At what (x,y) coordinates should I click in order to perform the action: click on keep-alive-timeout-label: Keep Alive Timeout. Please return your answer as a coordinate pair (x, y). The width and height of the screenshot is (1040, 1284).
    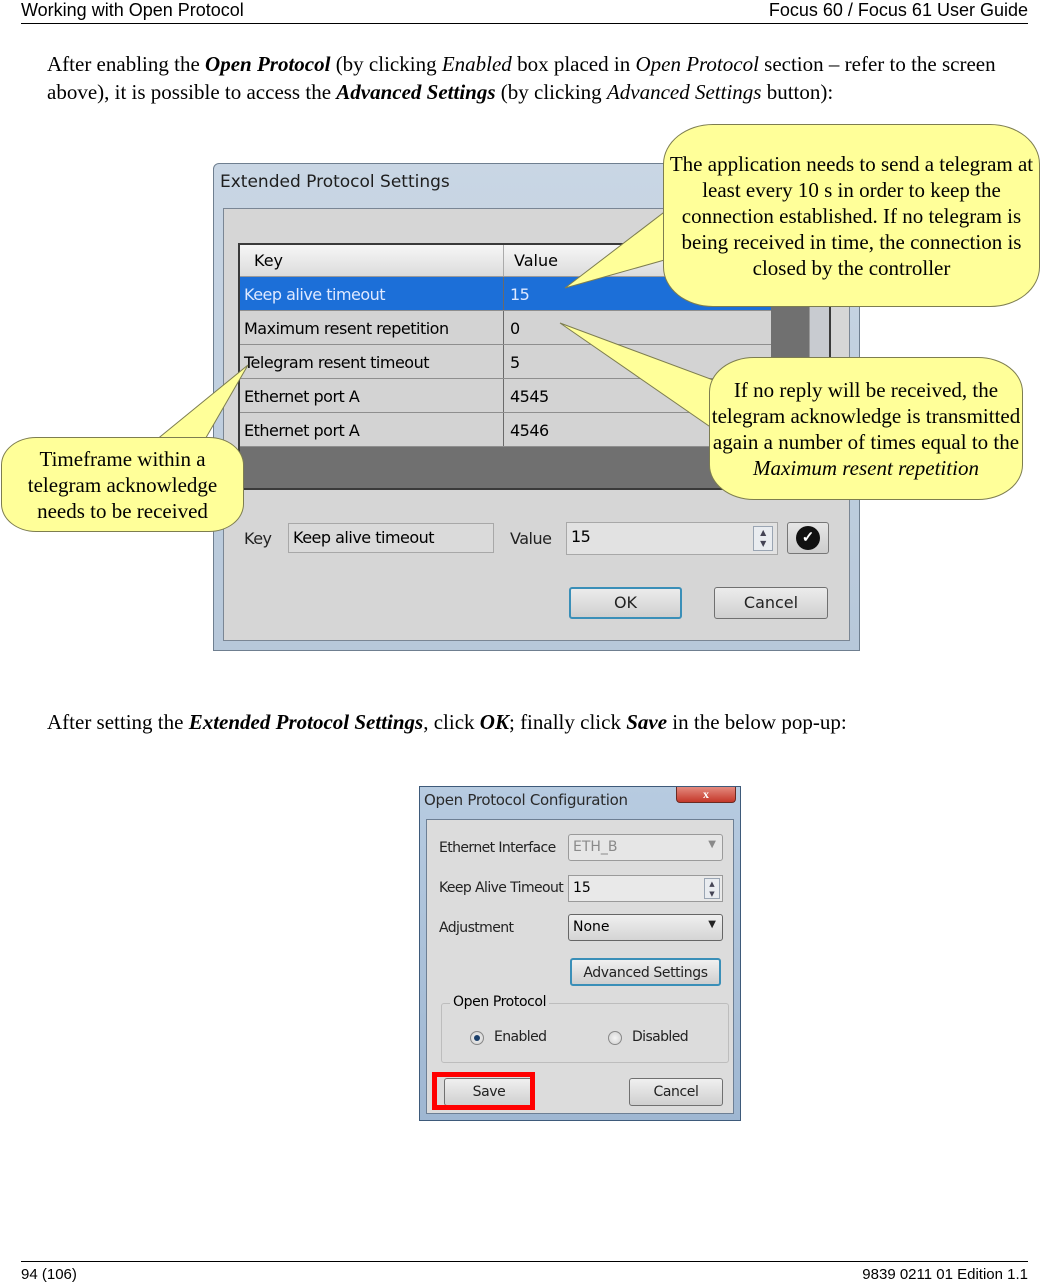
    Looking at the image, I should click on (501, 888).